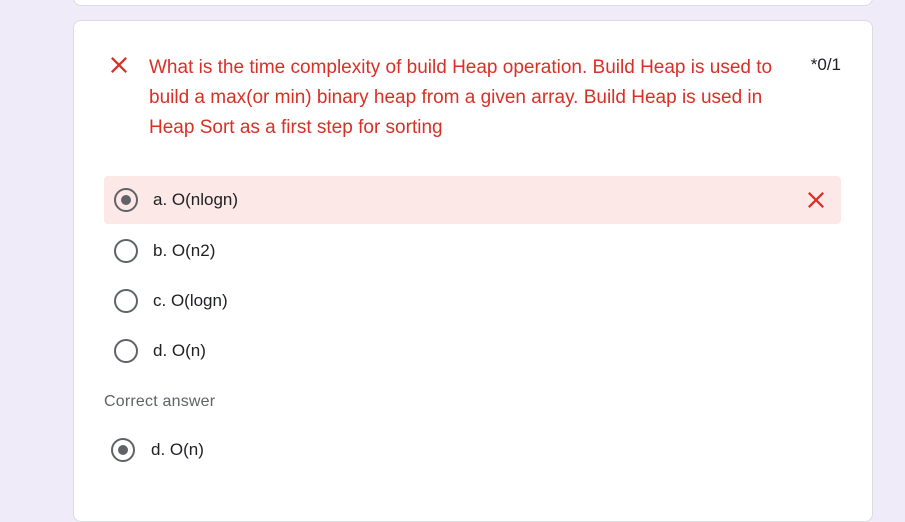 The image size is (905, 522). Describe the element at coordinates (825, 64) in the screenshot. I see `points-badge: *0/1` at that location.